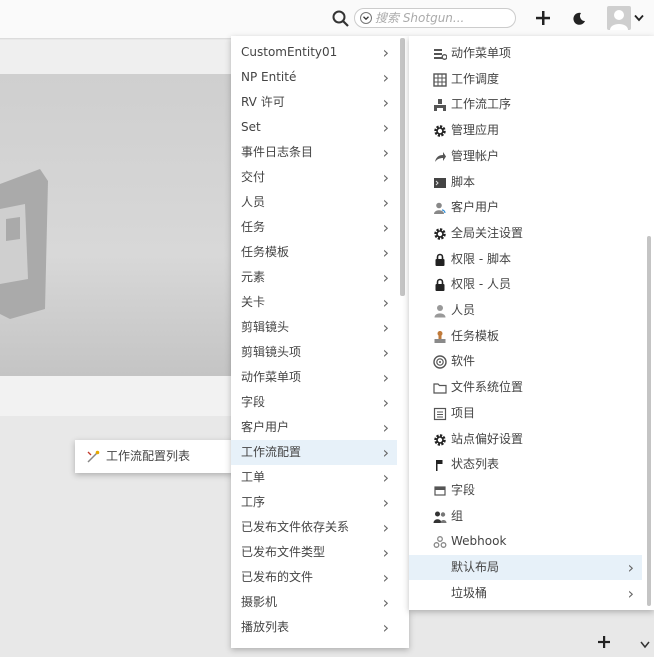 The width and height of the screenshot is (654, 657). Describe the element at coordinates (525, 233) in the screenshot. I see `admin-menu-item: 全局关注设置` at that location.